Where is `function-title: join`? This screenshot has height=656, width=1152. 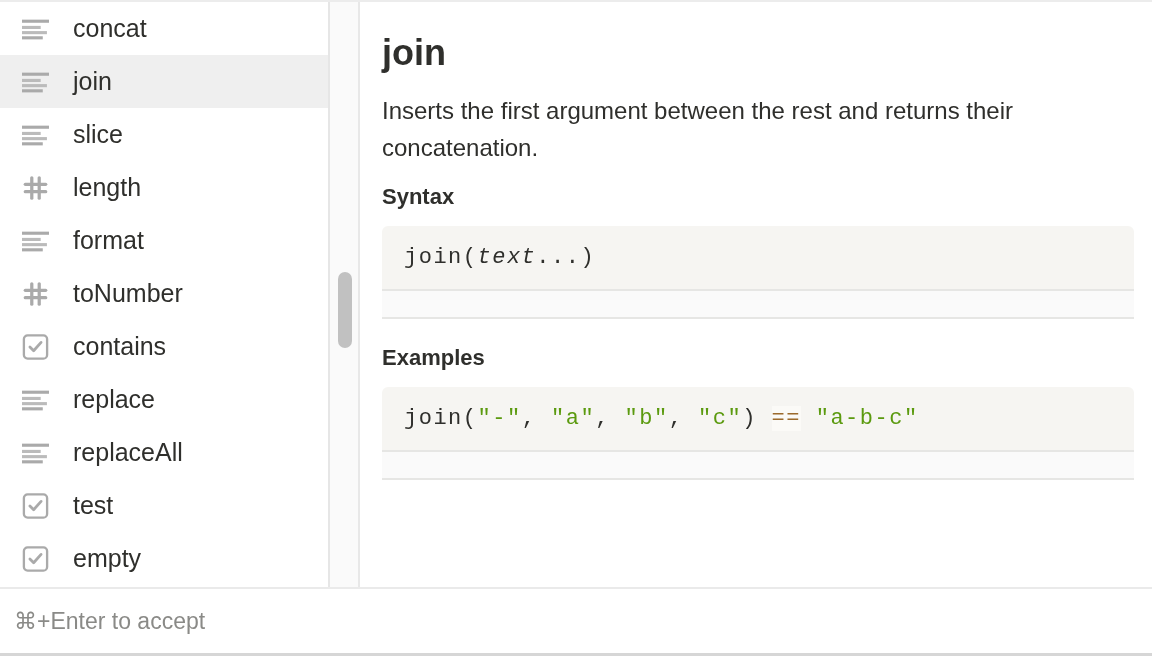 function-title: join is located at coordinates (414, 53).